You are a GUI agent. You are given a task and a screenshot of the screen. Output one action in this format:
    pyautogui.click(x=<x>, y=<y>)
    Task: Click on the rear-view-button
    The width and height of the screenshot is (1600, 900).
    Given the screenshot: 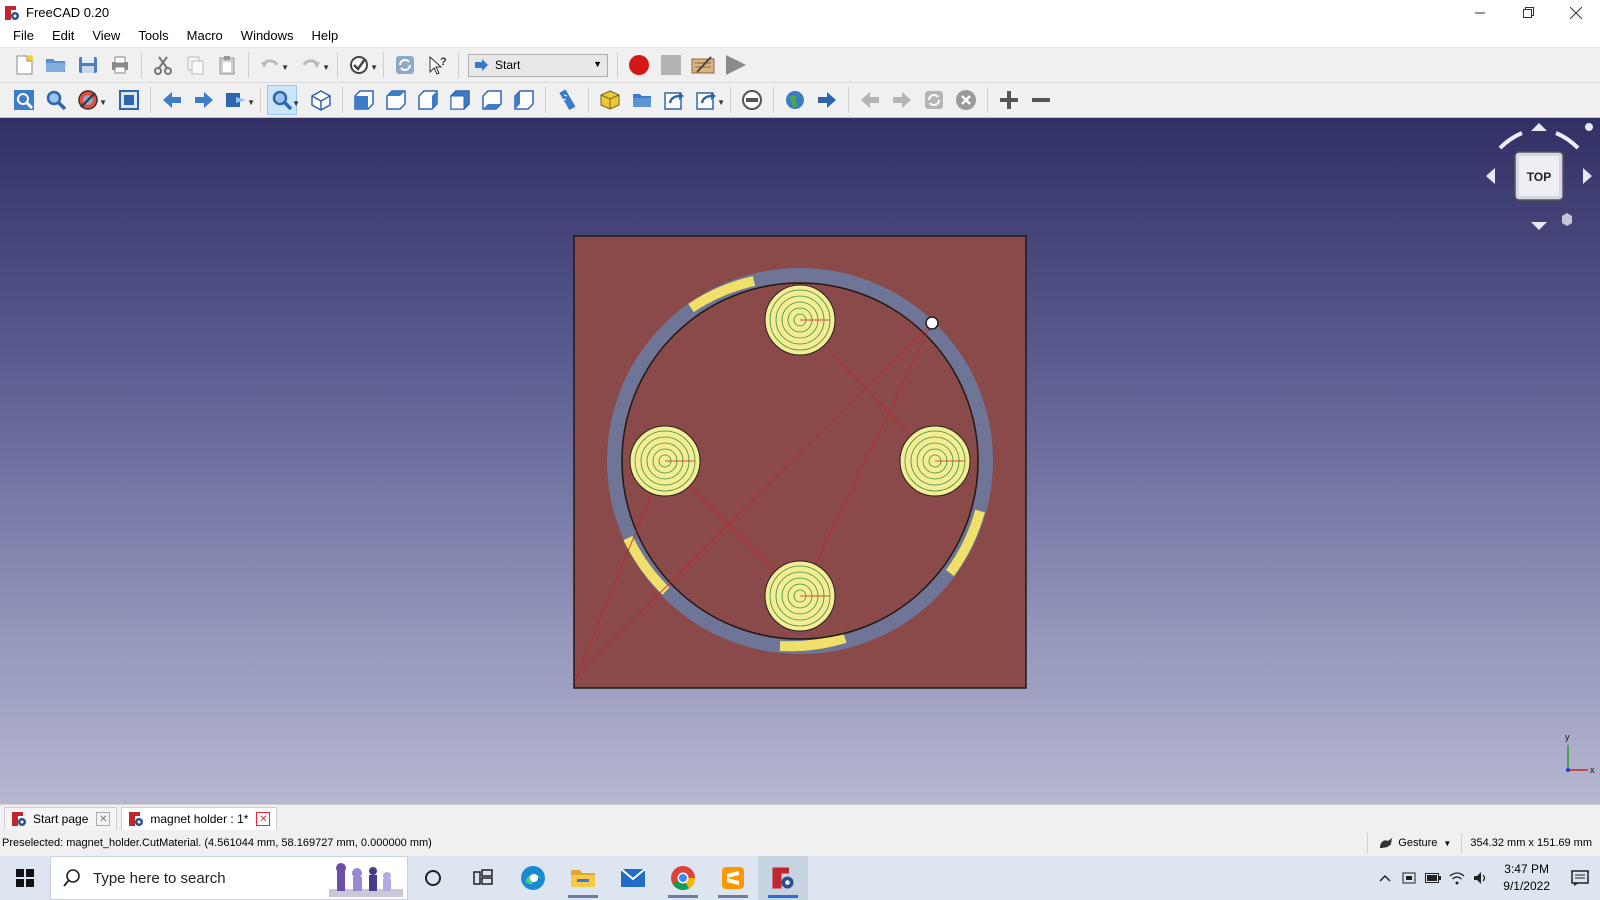 What is the action you would take?
    pyautogui.click(x=460, y=100)
    